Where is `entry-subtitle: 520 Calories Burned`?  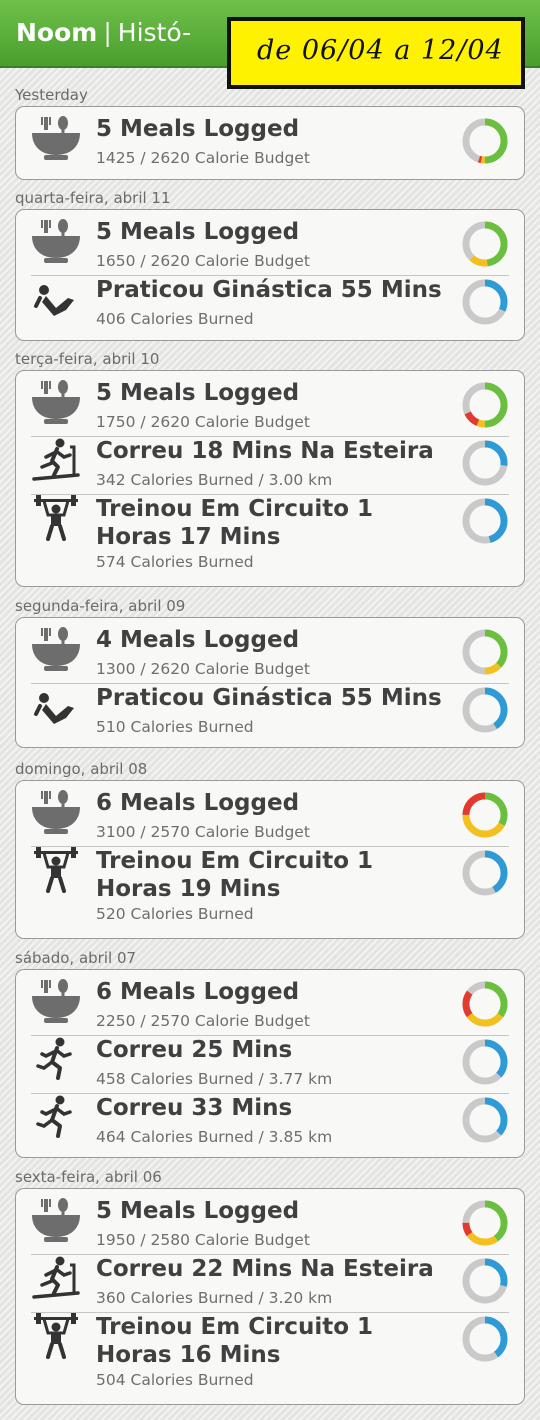 entry-subtitle: 520 Calories Burned is located at coordinates (175, 914).